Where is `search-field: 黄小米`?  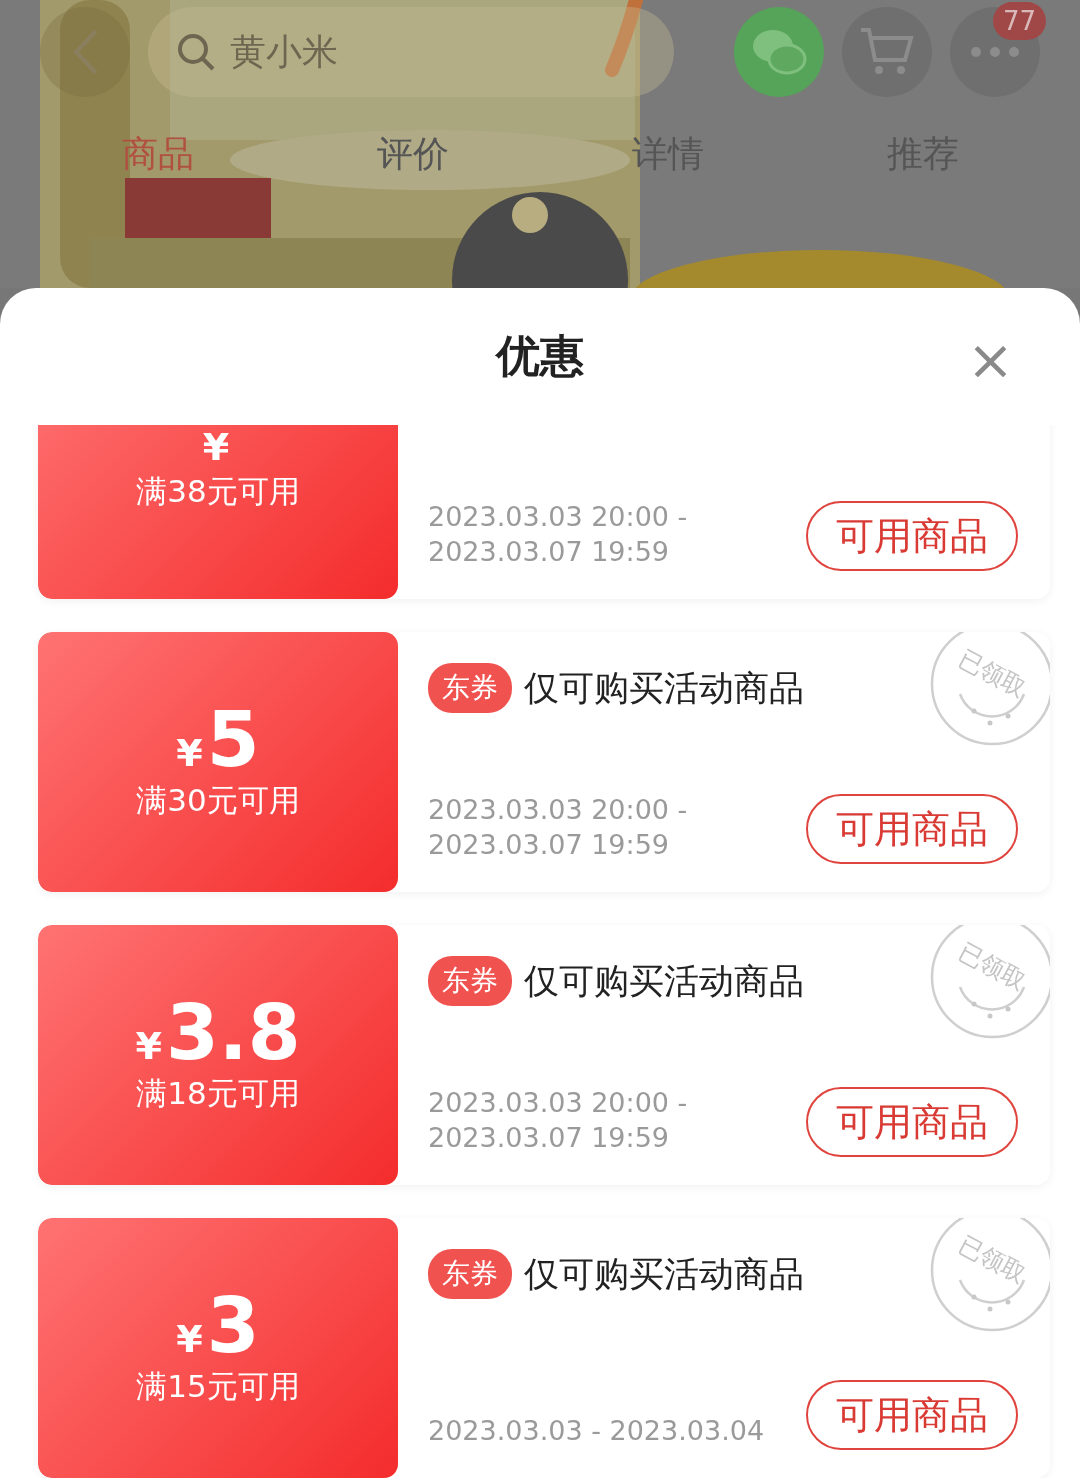 search-field: 黄小米 is located at coordinates (411, 52).